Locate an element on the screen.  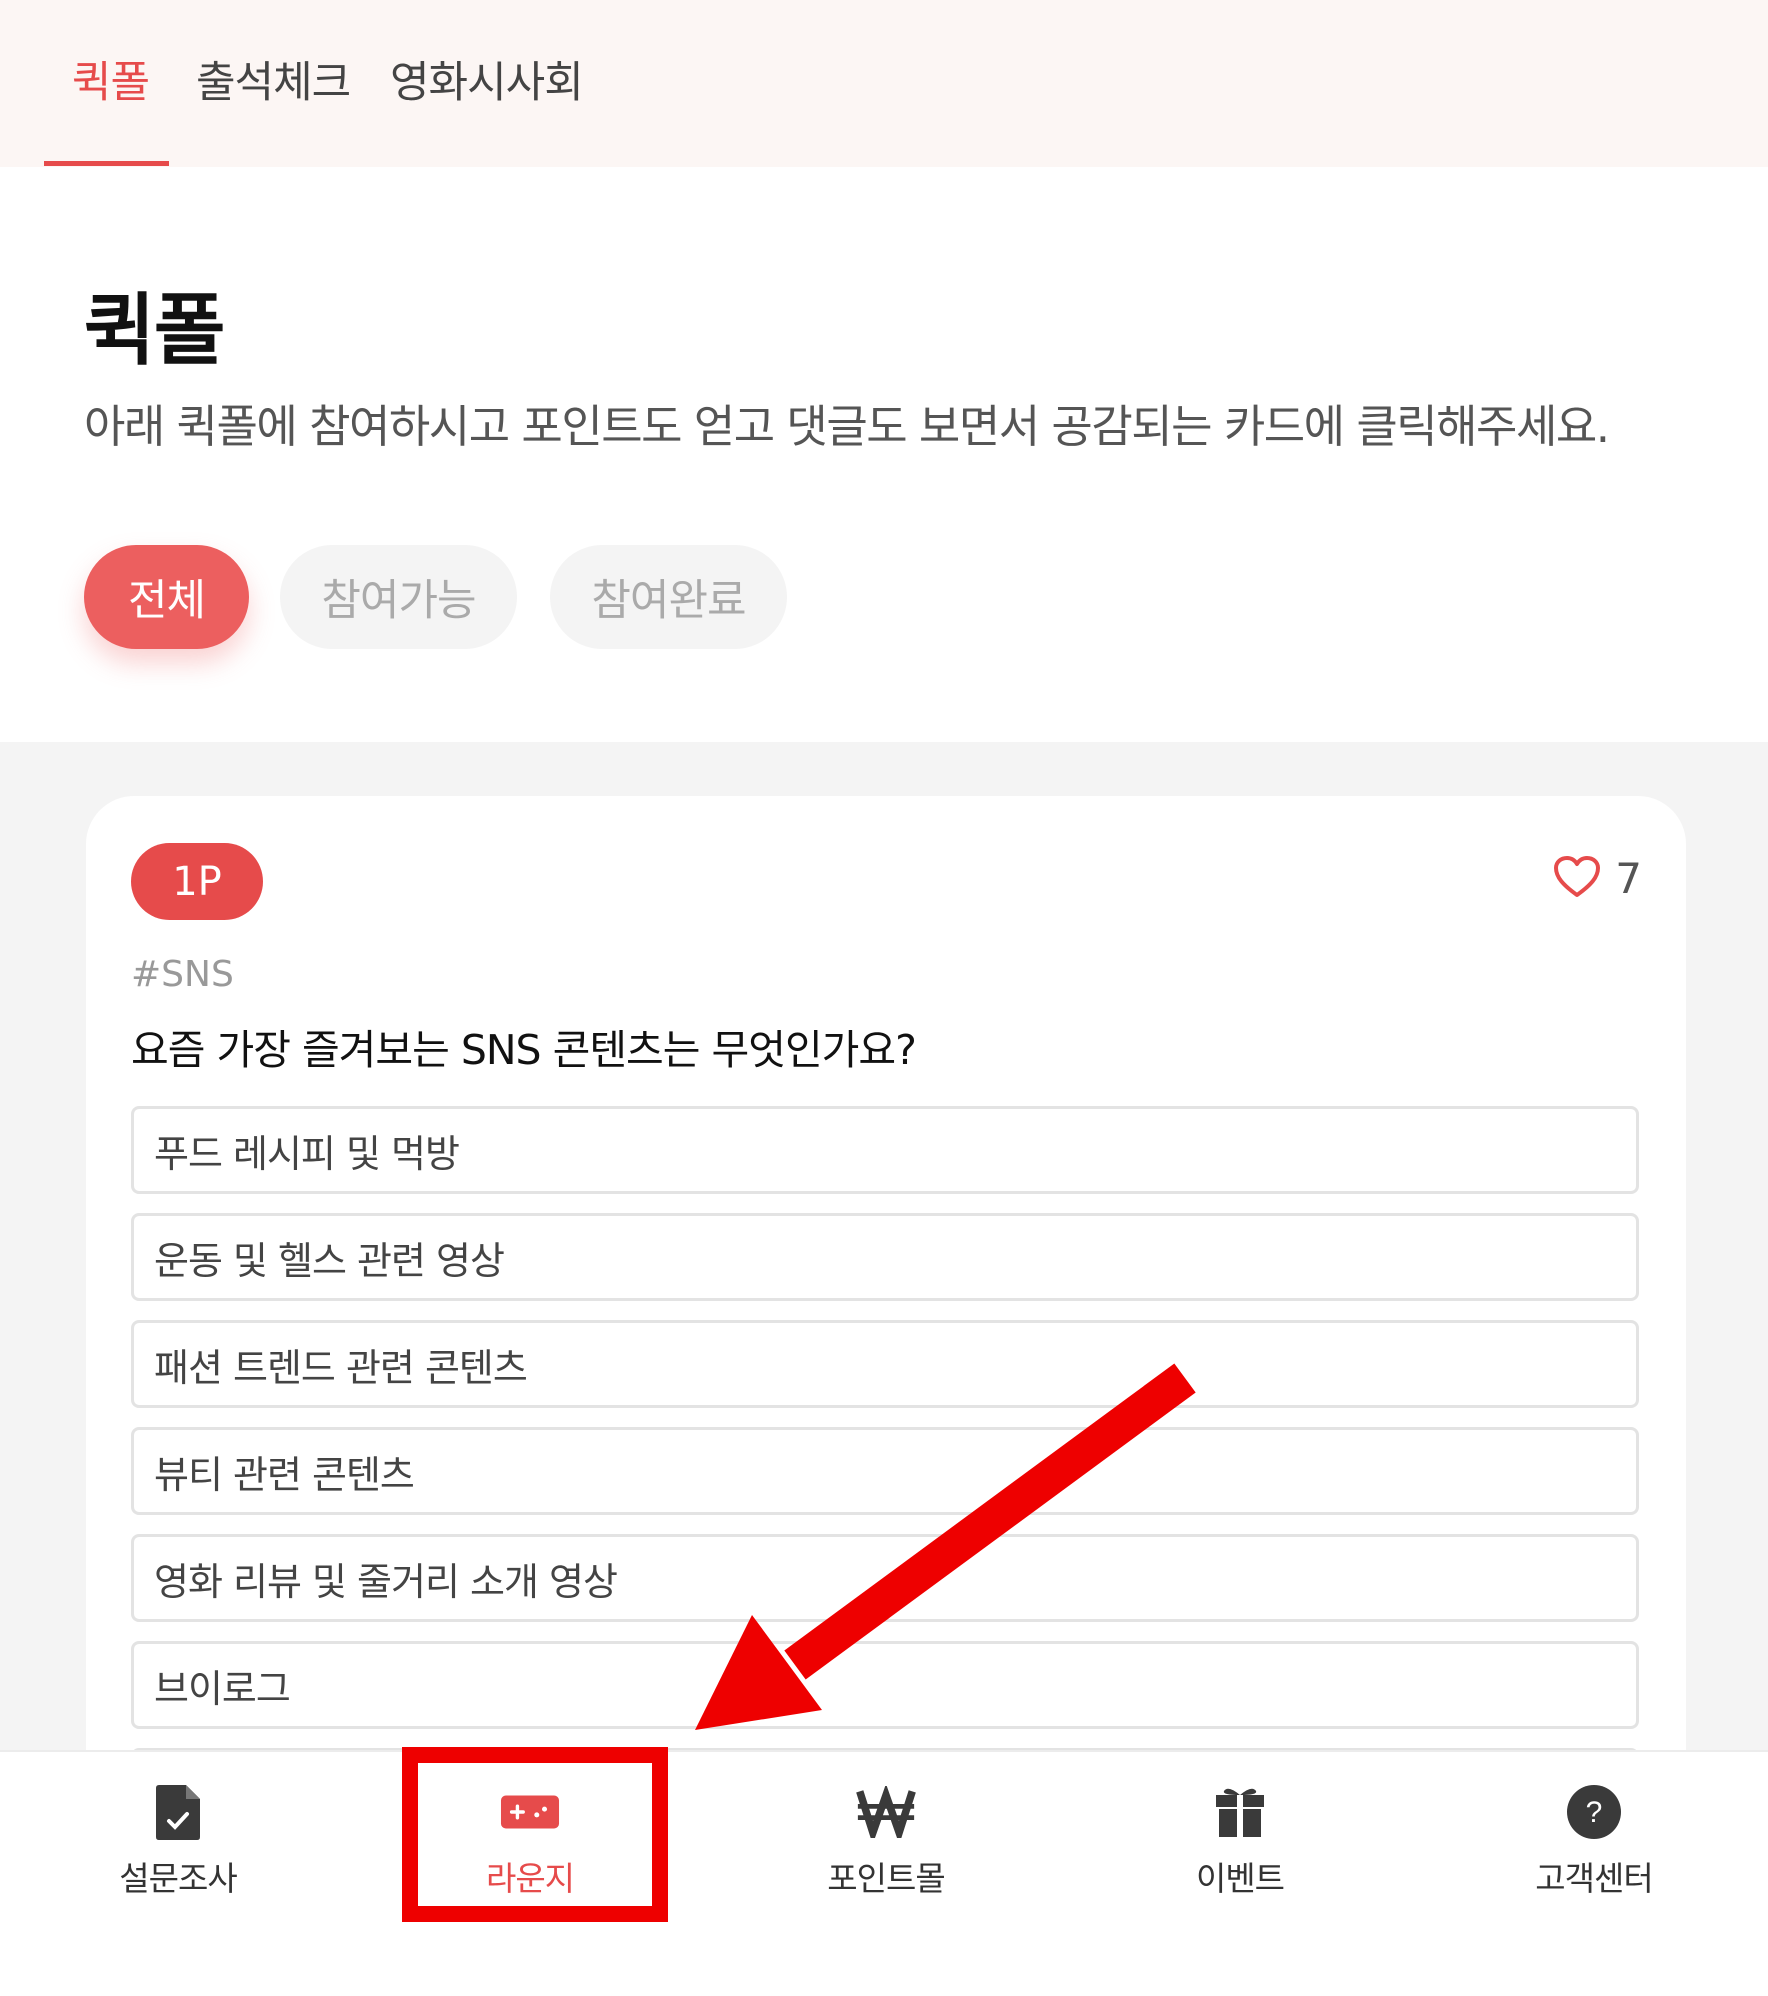
nav-point-mall: 포인트몰 is located at coordinates (886, 1838).